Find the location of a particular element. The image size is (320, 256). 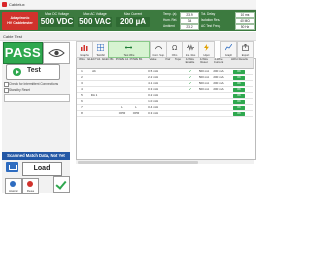

column-header: 4-Wire Current is located at coordinates (219, 63).